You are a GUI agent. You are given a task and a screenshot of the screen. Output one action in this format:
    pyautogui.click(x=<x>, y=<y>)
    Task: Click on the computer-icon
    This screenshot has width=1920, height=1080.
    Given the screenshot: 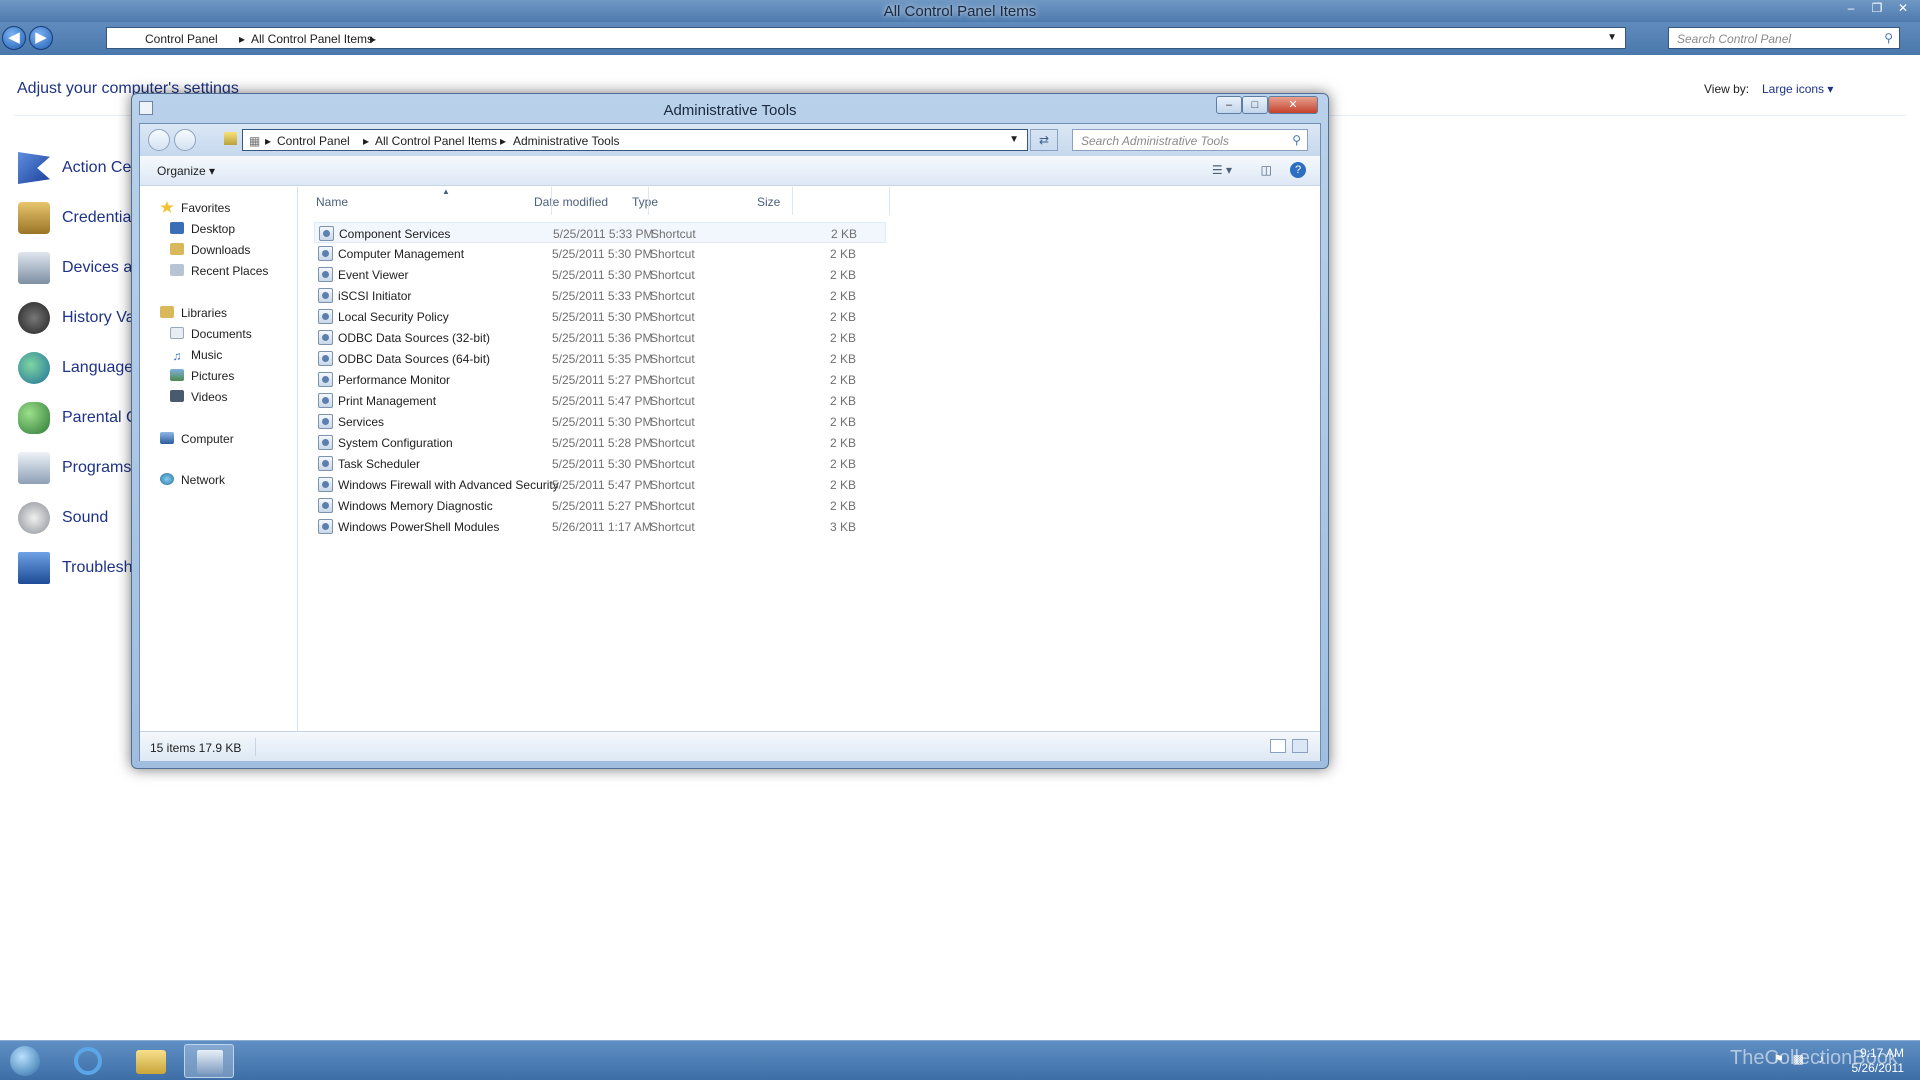 What is the action you would take?
    pyautogui.click(x=167, y=438)
    